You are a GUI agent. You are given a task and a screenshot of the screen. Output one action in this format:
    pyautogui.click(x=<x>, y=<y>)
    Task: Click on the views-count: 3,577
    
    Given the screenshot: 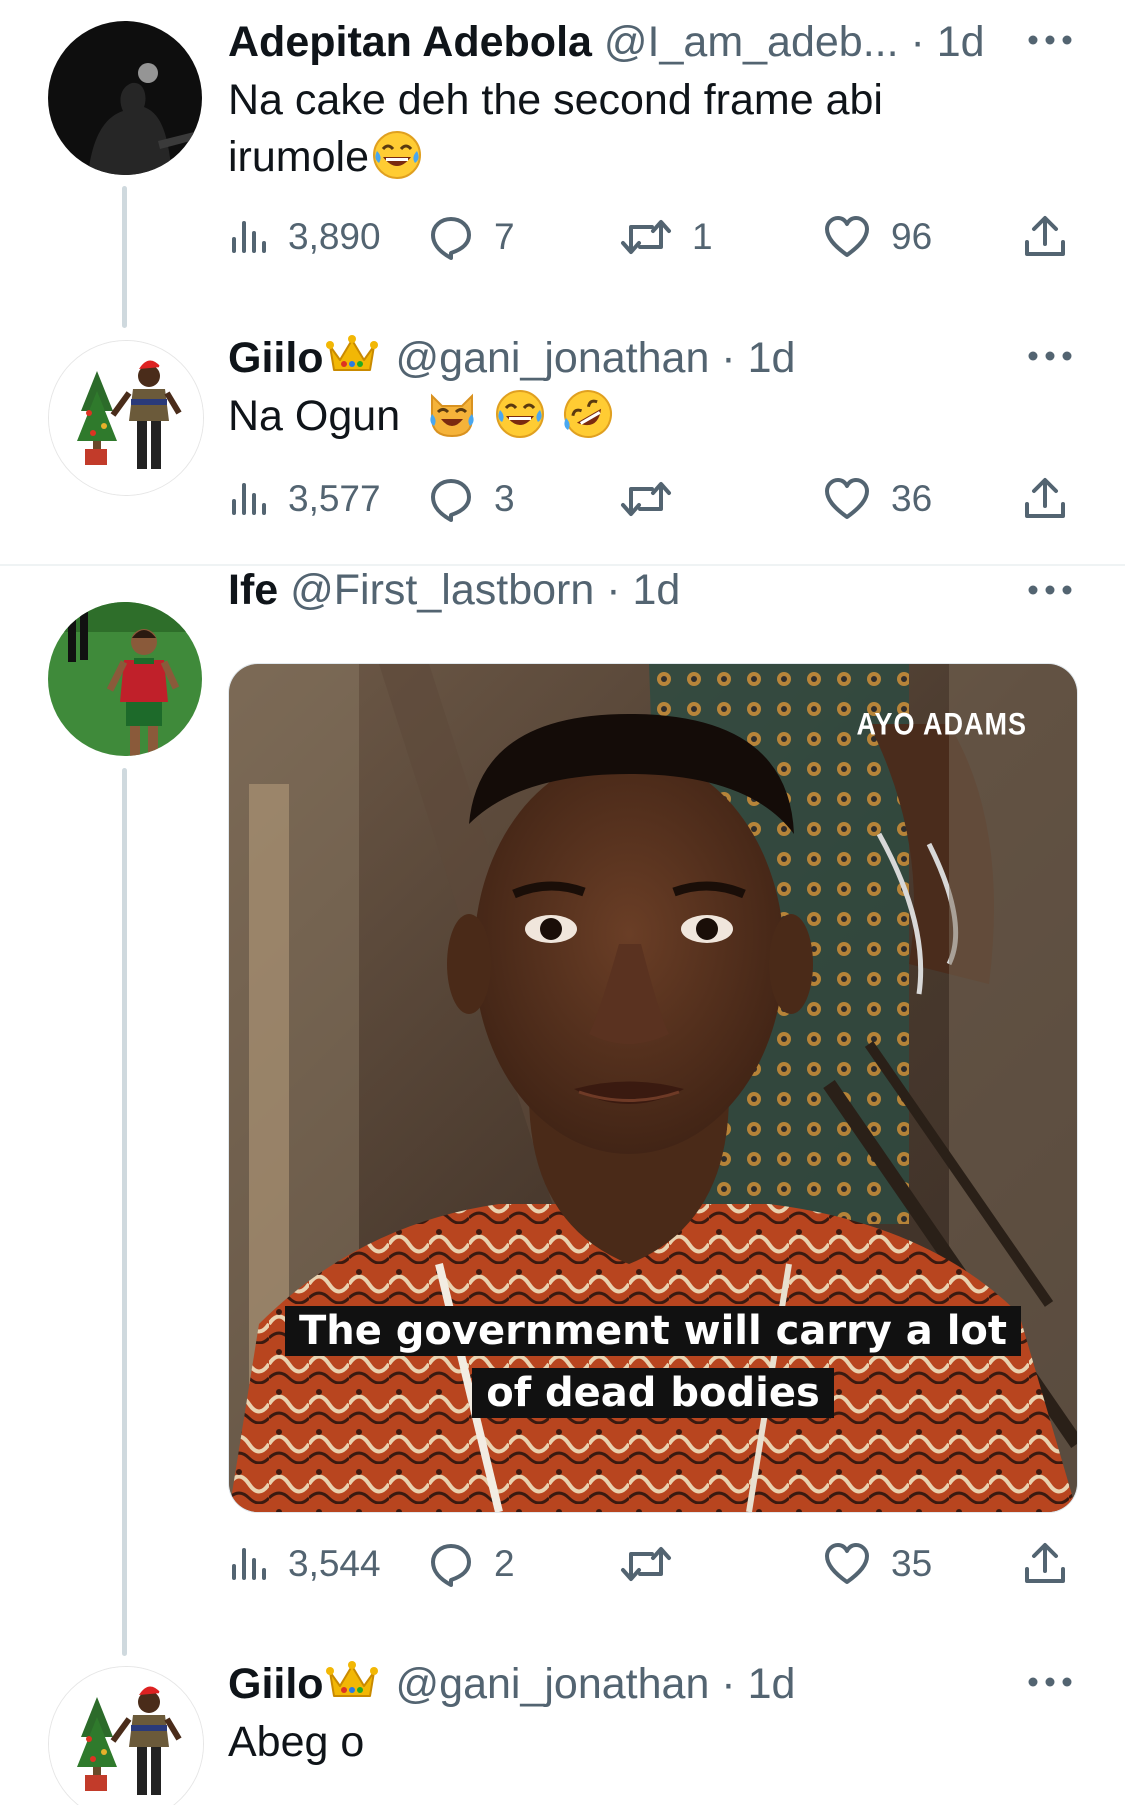 What is the action you would take?
    pyautogui.click(x=334, y=498)
    